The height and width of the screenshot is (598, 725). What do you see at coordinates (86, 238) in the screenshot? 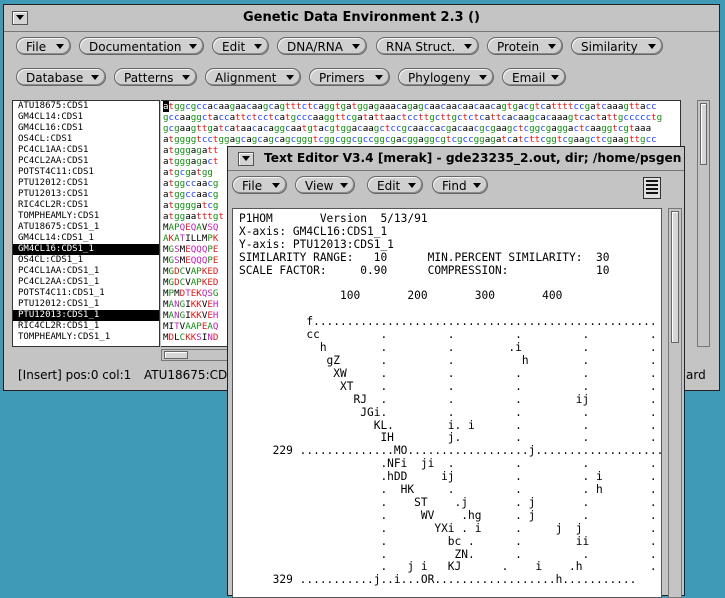
I see `sequence-name-item: GM4CL14:CDS1_1` at bounding box center [86, 238].